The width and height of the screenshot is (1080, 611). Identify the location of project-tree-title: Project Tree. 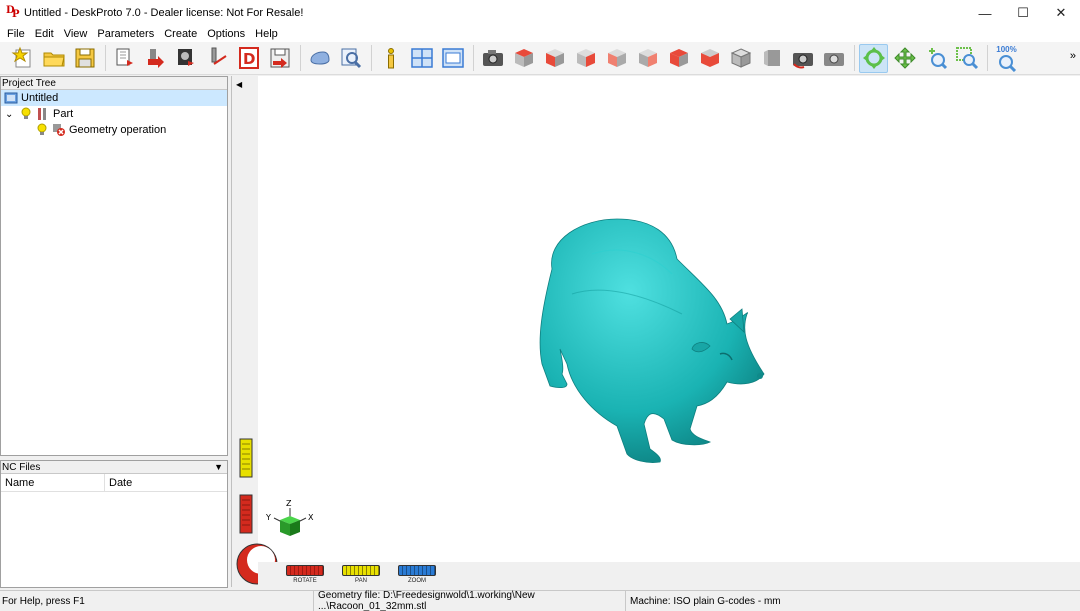
(29, 83).